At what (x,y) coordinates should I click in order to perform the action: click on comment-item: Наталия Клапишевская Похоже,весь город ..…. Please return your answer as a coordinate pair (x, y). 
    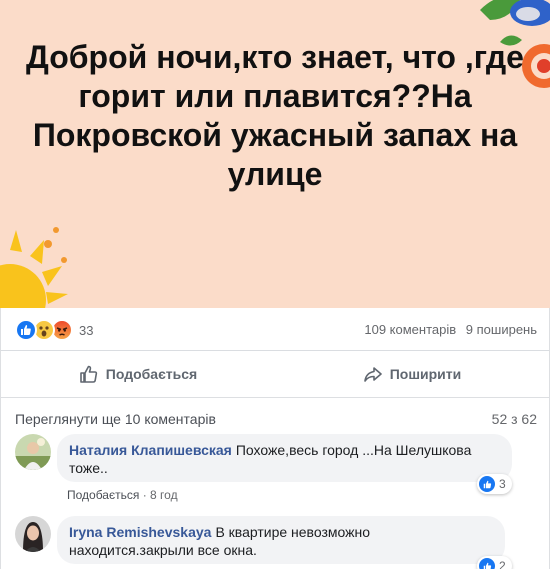
    Looking at the image, I should click on (275, 469).